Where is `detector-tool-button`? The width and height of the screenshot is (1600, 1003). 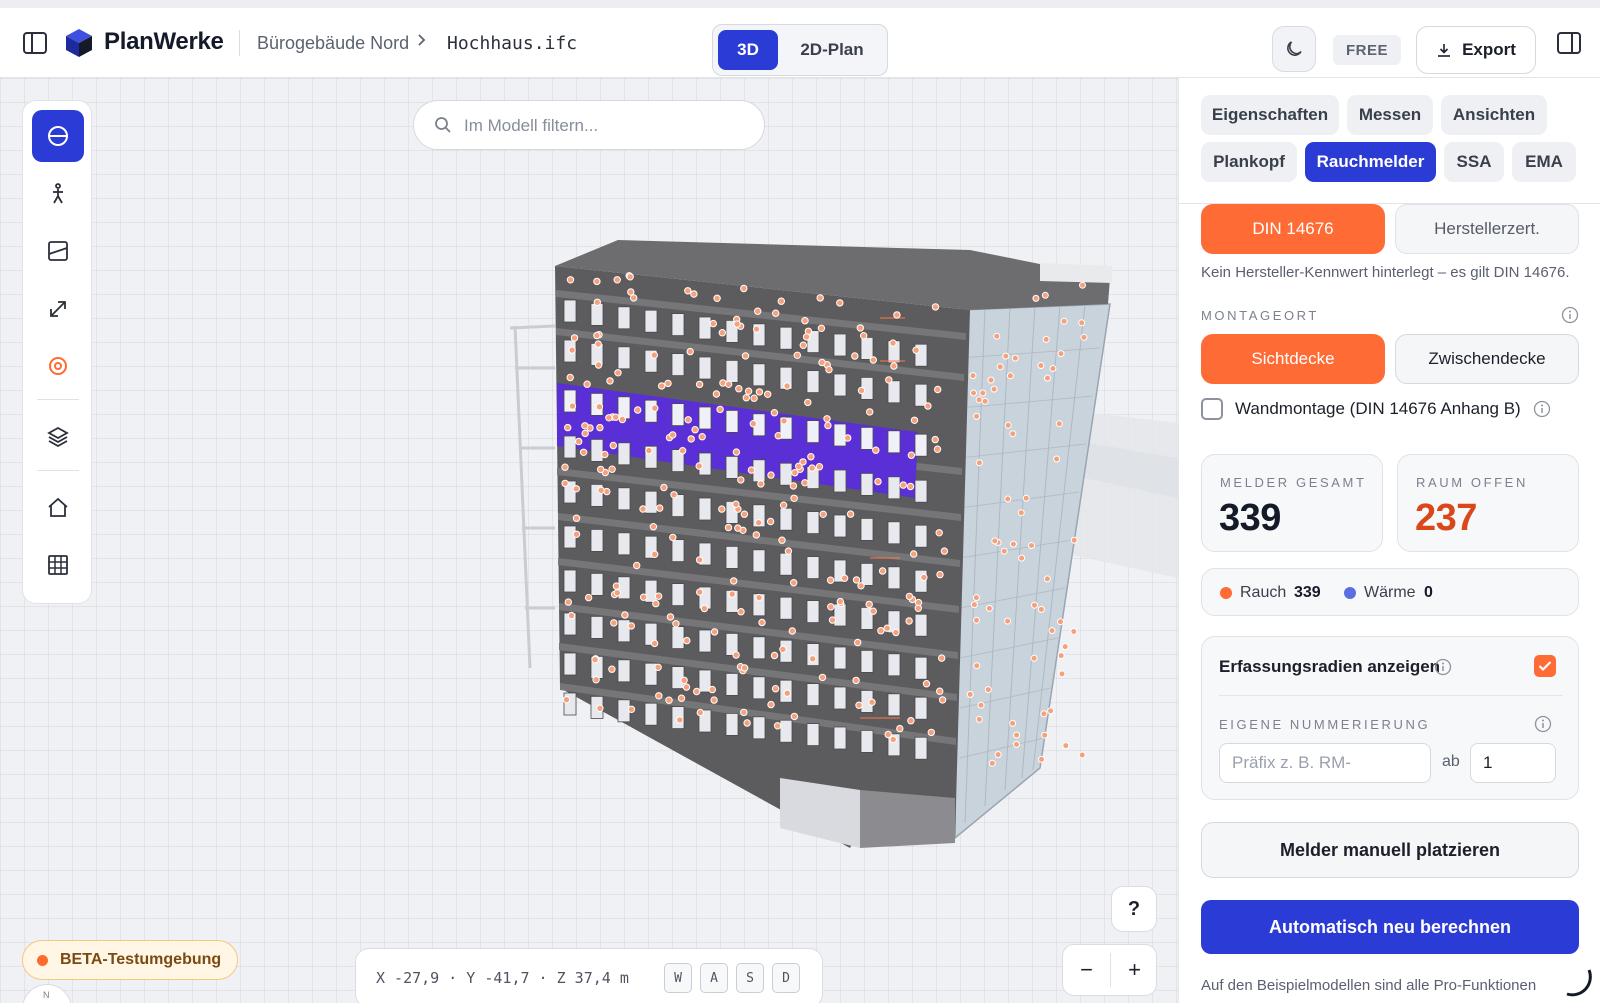
detector-tool-button is located at coordinates (58, 366).